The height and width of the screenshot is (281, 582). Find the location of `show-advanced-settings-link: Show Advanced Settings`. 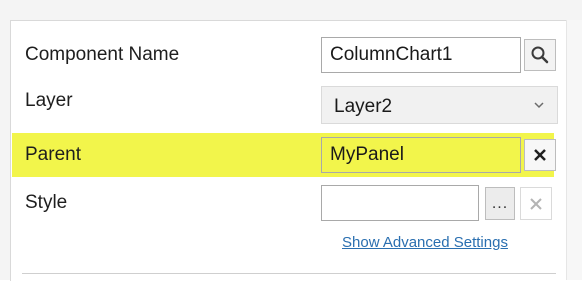

show-advanced-settings-link: Show Advanced Settings is located at coordinates (425, 242).